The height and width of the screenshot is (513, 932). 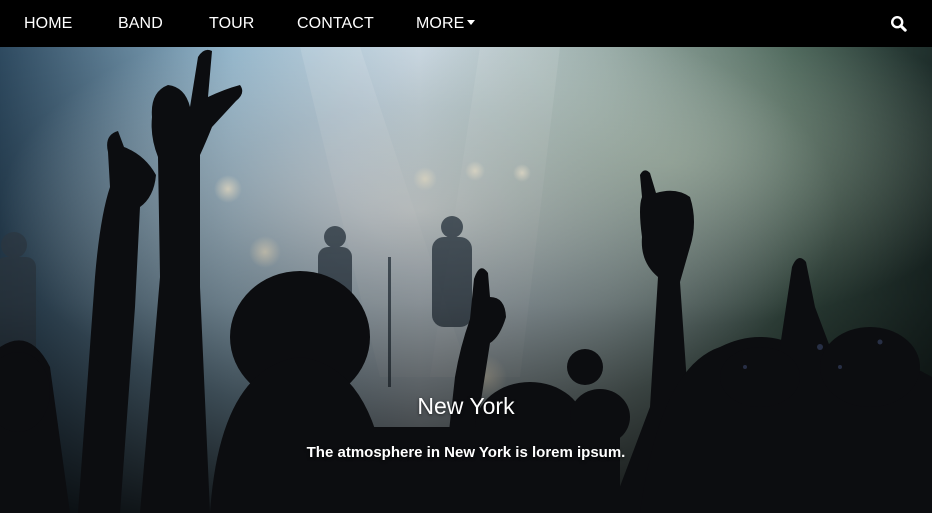 I want to click on caret-down-icon, so click(x=471, y=22).